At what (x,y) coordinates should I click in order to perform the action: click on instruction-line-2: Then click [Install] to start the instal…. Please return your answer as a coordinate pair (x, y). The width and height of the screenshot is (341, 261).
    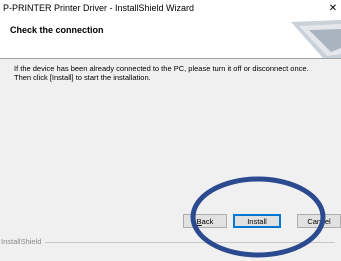
    Looking at the image, I should click on (82, 77).